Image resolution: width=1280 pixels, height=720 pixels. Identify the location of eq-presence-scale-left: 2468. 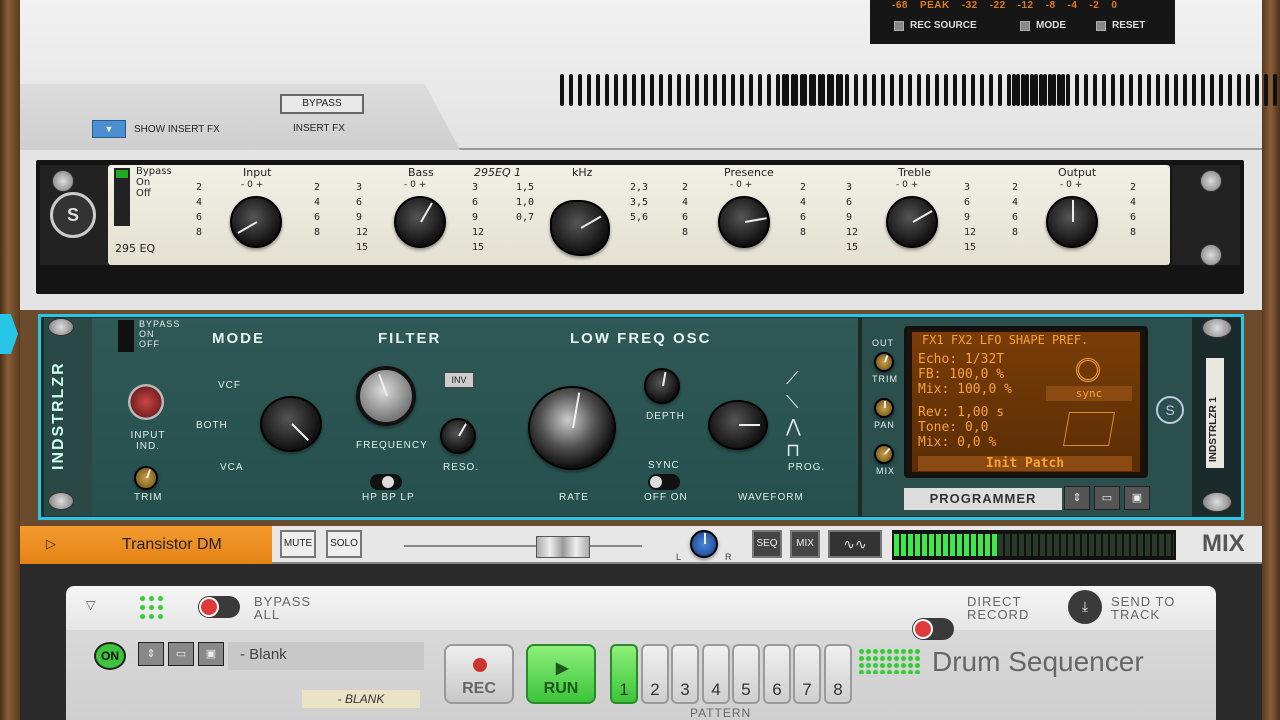
(685, 210).